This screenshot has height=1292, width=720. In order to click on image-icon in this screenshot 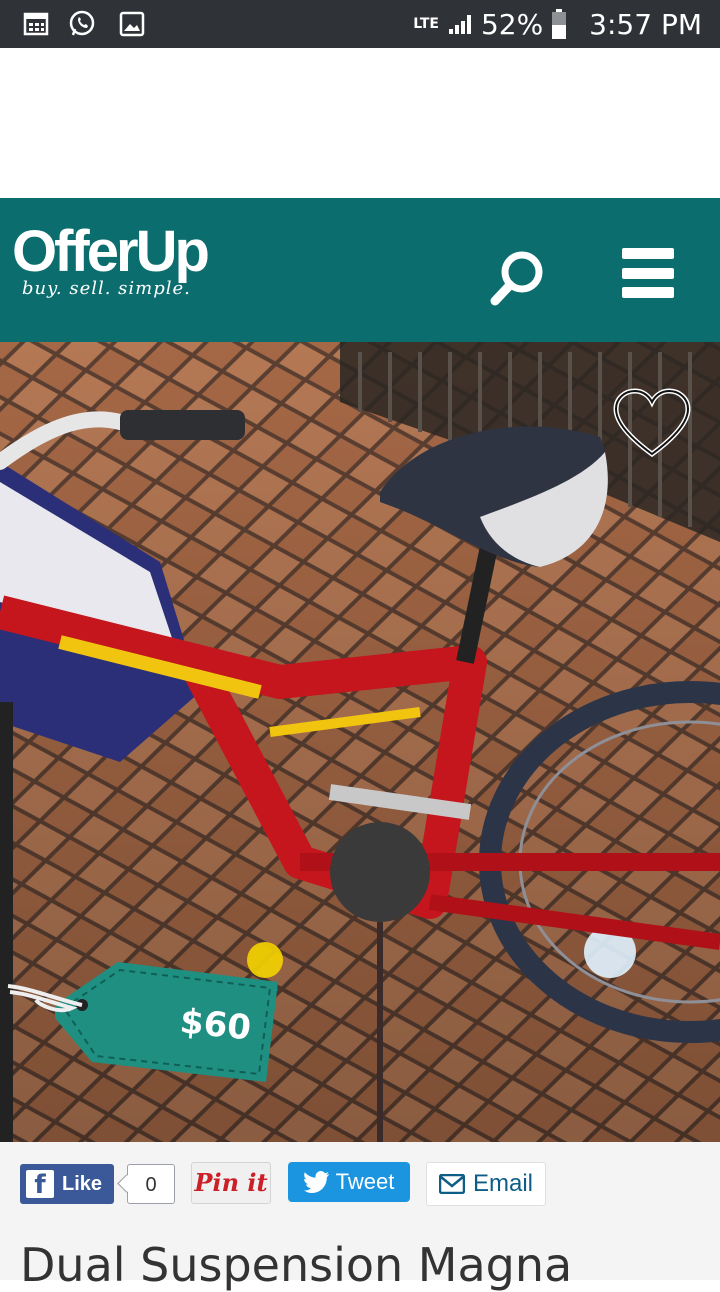, I will do `click(132, 24)`.